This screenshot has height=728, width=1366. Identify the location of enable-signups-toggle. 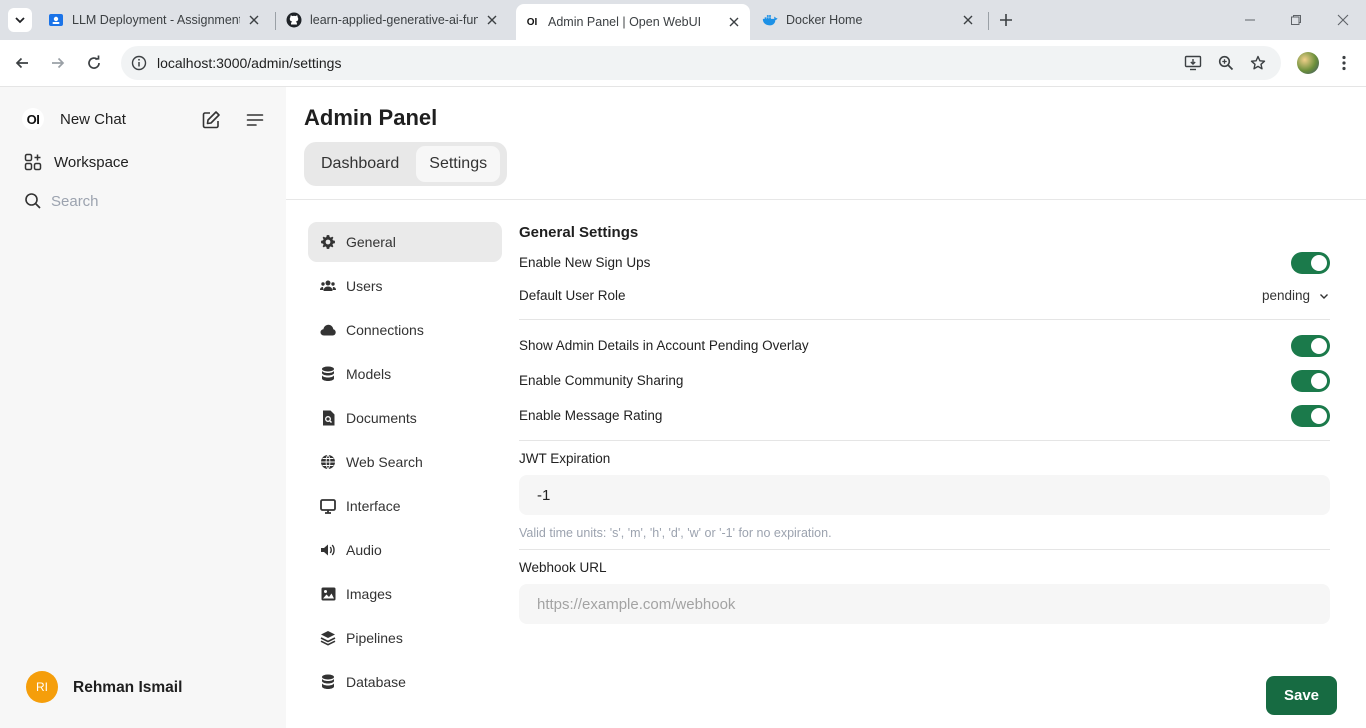
(1310, 262).